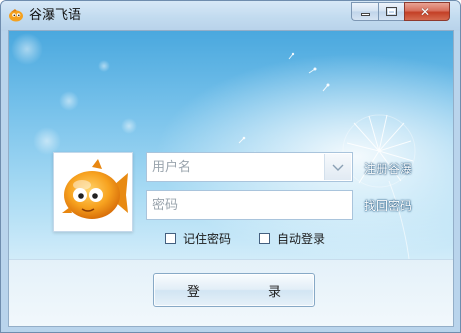 The height and width of the screenshot is (333, 461). I want to click on avatar, so click(93, 192).